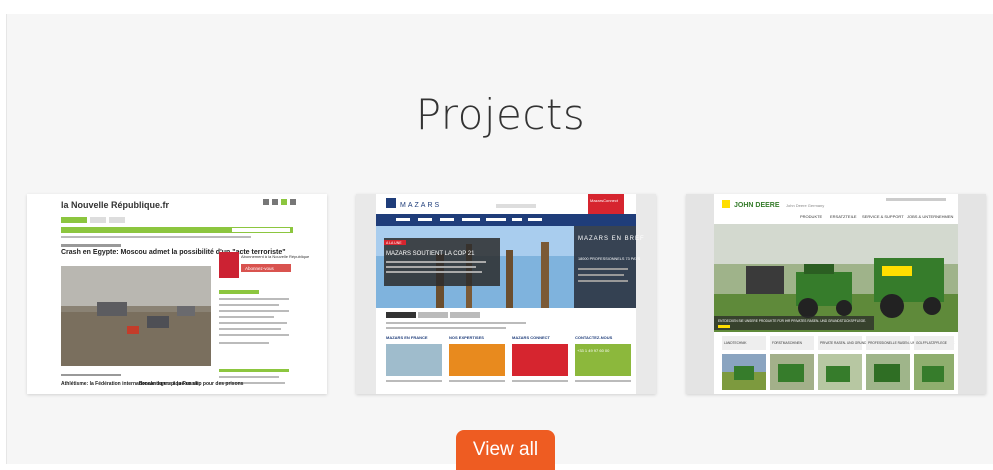 This screenshot has height=470, width=993. Describe the element at coordinates (805, 205) in the screenshot. I see `deere-tagline: John Deere Germany` at that location.